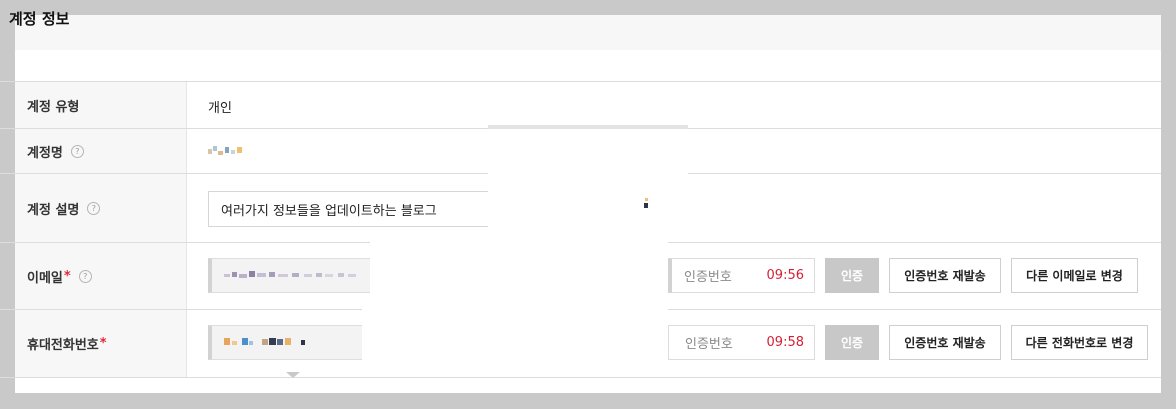 The height and width of the screenshot is (409, 1176). I want to click on overlay-panel, so click(588, 185).